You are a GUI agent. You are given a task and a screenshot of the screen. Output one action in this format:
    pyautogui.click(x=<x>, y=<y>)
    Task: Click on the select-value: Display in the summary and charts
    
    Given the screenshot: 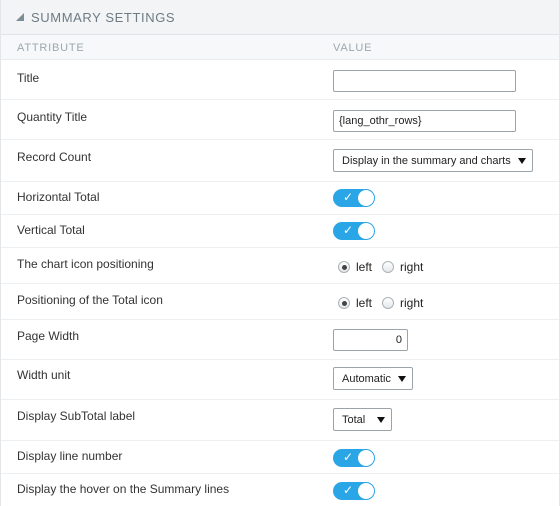 What is the action you would take?
    pyautogui.click(x=426, y=160)
    